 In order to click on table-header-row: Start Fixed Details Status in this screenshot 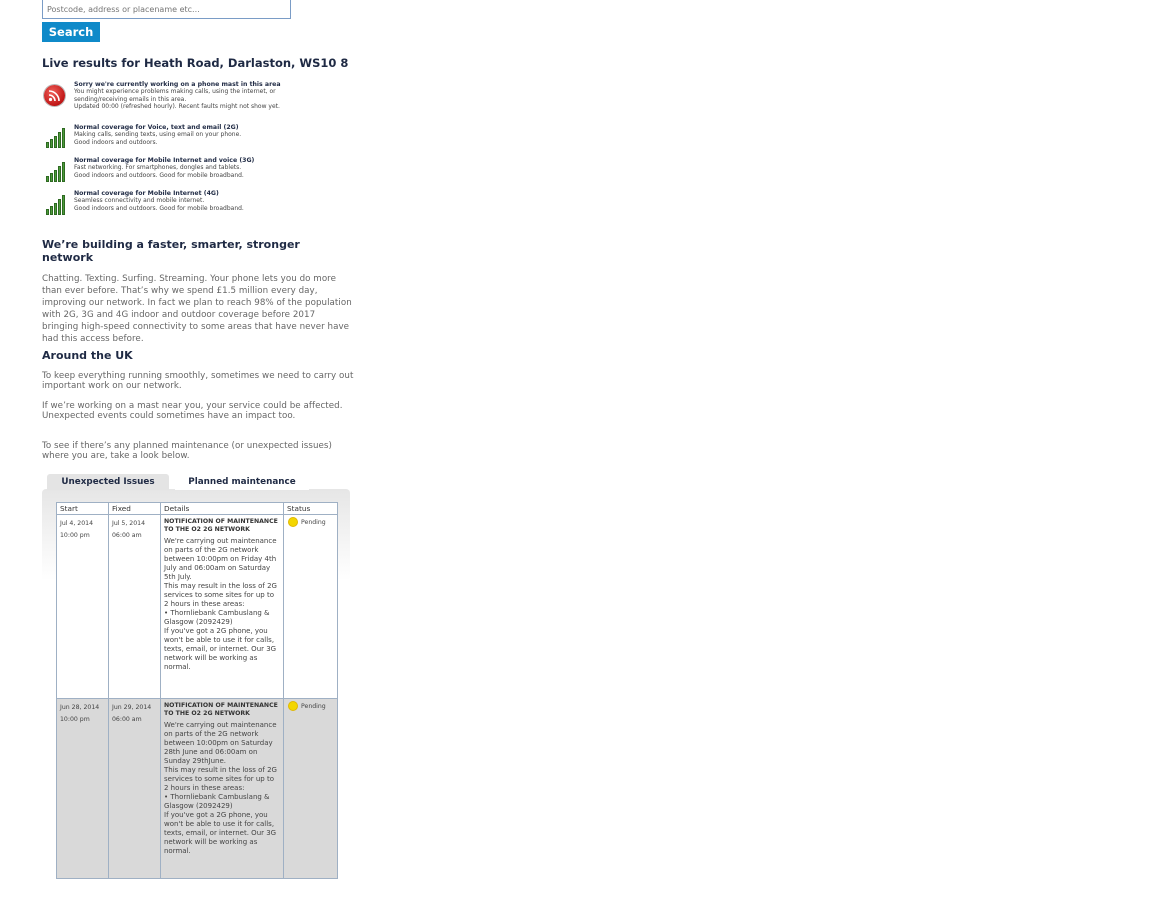, I will do `click(197, 508)`.